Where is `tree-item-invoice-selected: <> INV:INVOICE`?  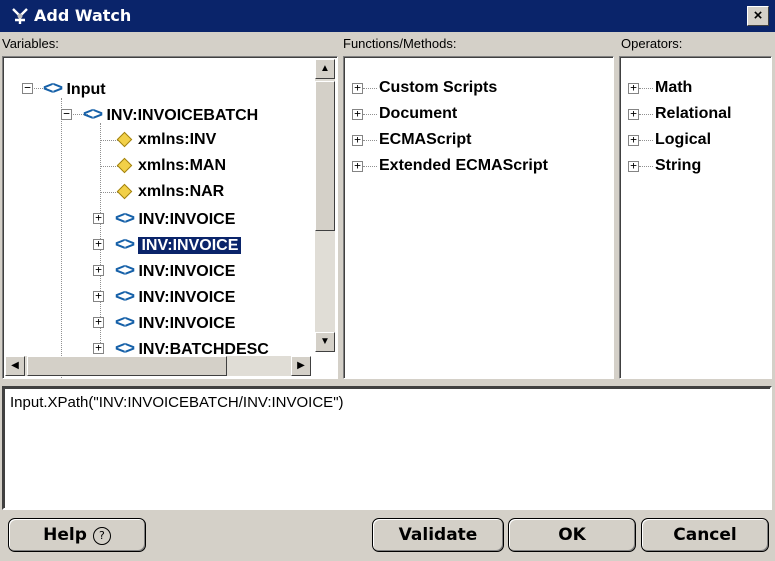 tree-item-invoice-selected: <> INV:INVOICE is located at coordinates (178, 244).